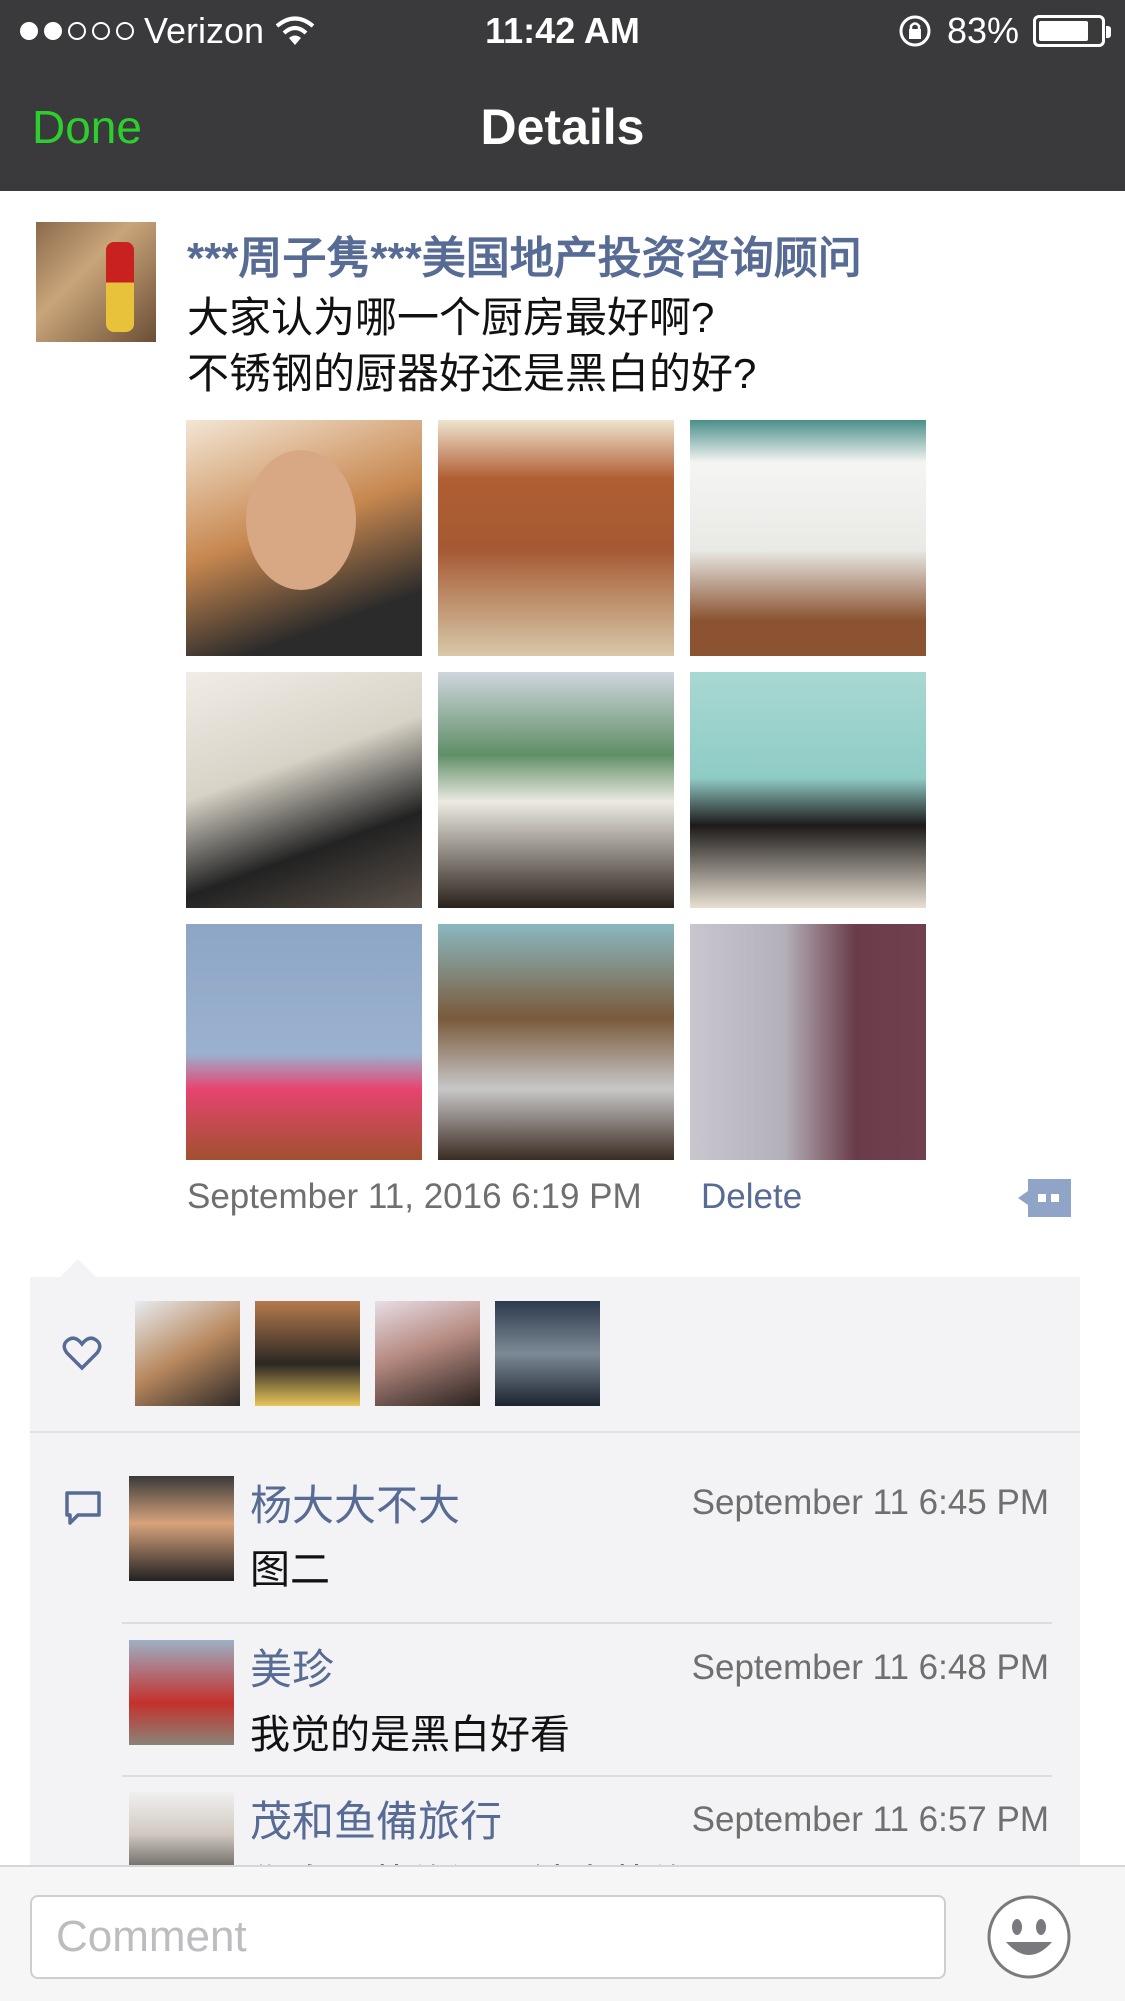  Describe the element at coordinates (1063, 31) in the screenshot. I see `battery-fill` at that location.